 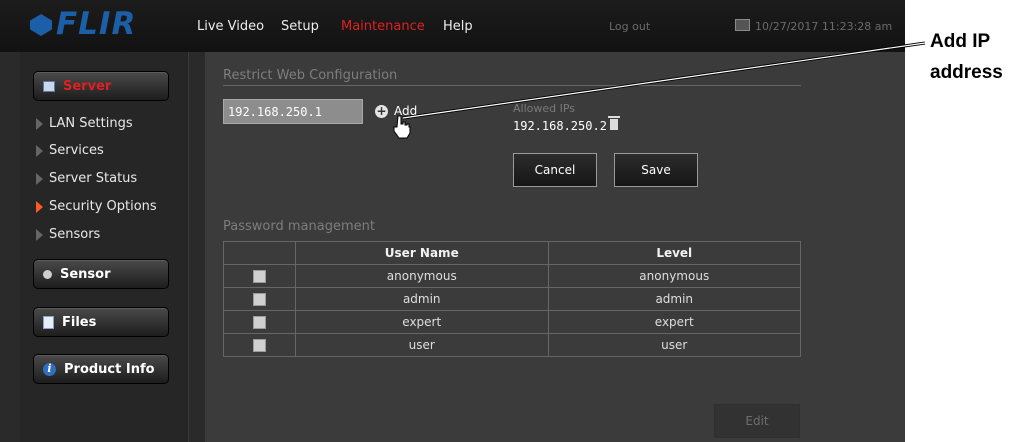 I want to click on level-cell: admin, so click(x=674, y=299).